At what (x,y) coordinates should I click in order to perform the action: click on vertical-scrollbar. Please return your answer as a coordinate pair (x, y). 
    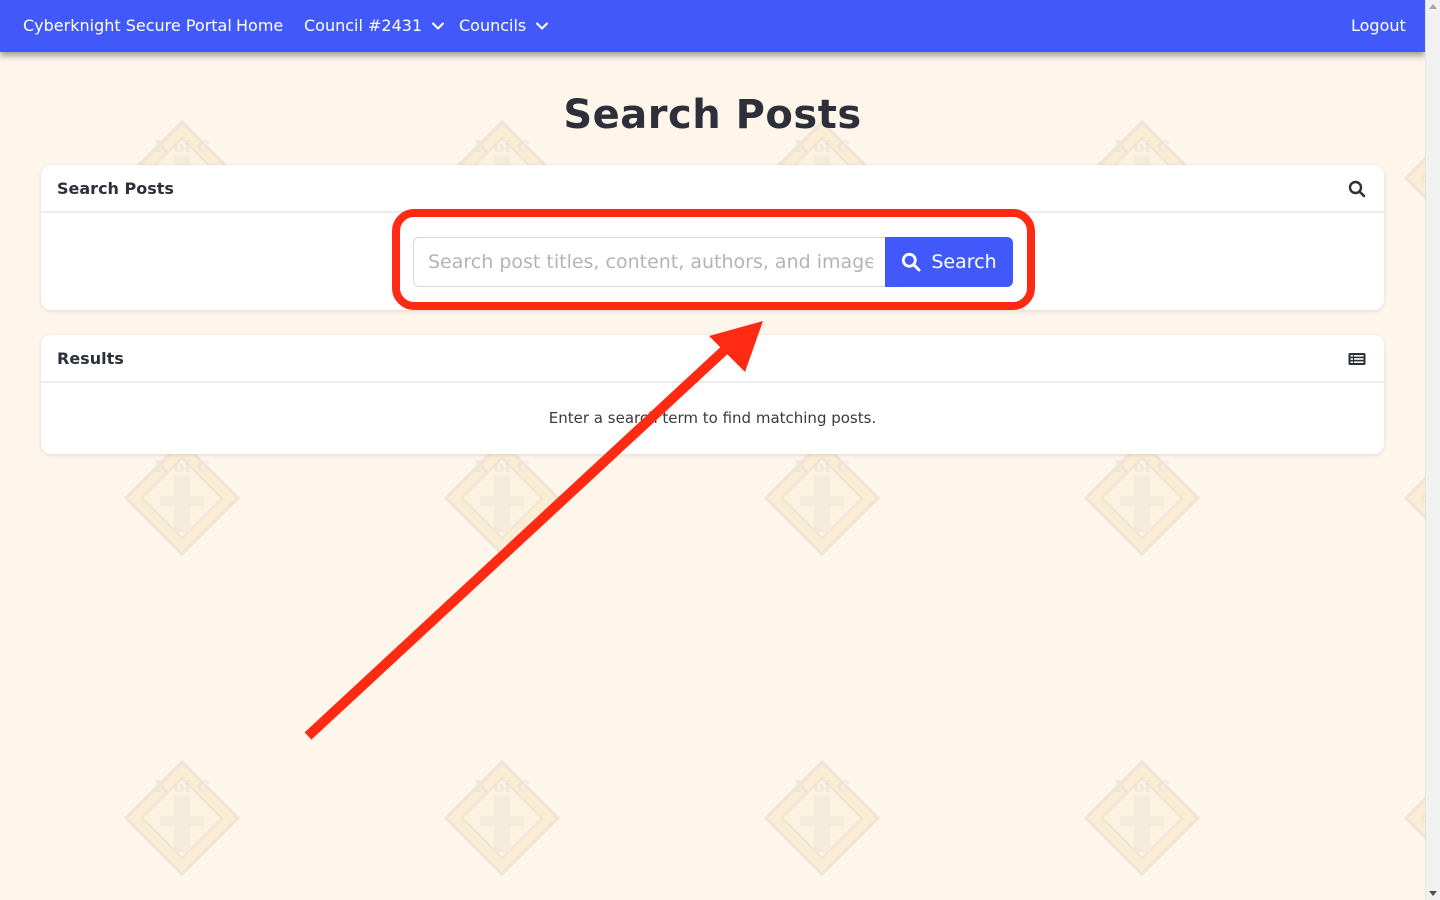
    Looking at the image, I should click on (1432, 450).